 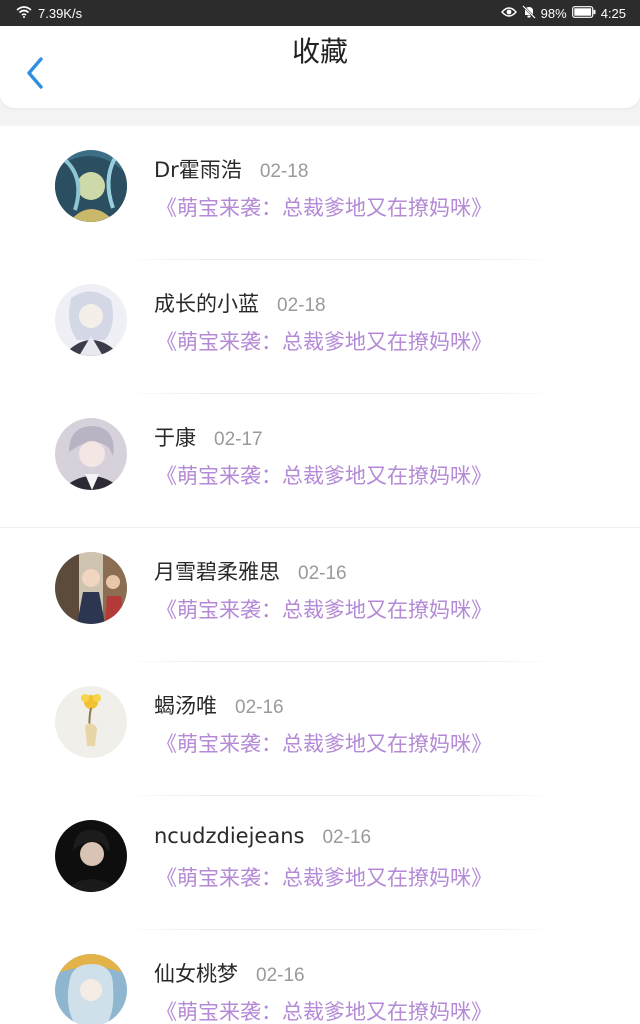 I want to click on header, so click(x=320, y=67).